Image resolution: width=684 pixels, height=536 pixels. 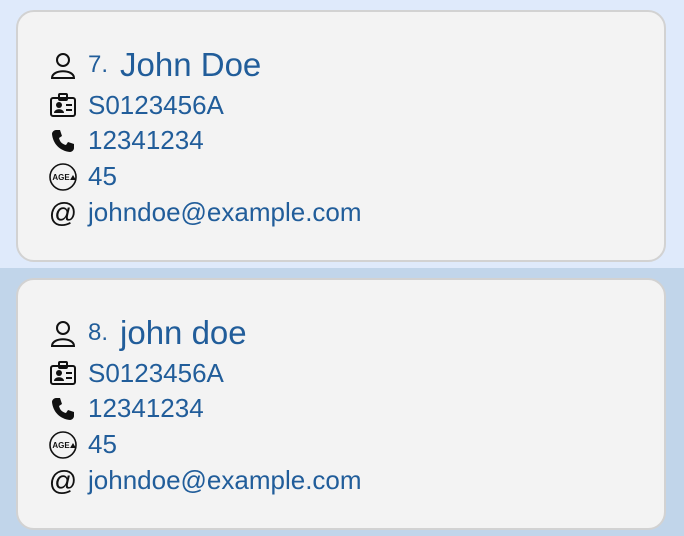 What do you see at coordinates (183, 332) in the screenshot?
I see `person-name: john doe` at bounding box center [183, 332].